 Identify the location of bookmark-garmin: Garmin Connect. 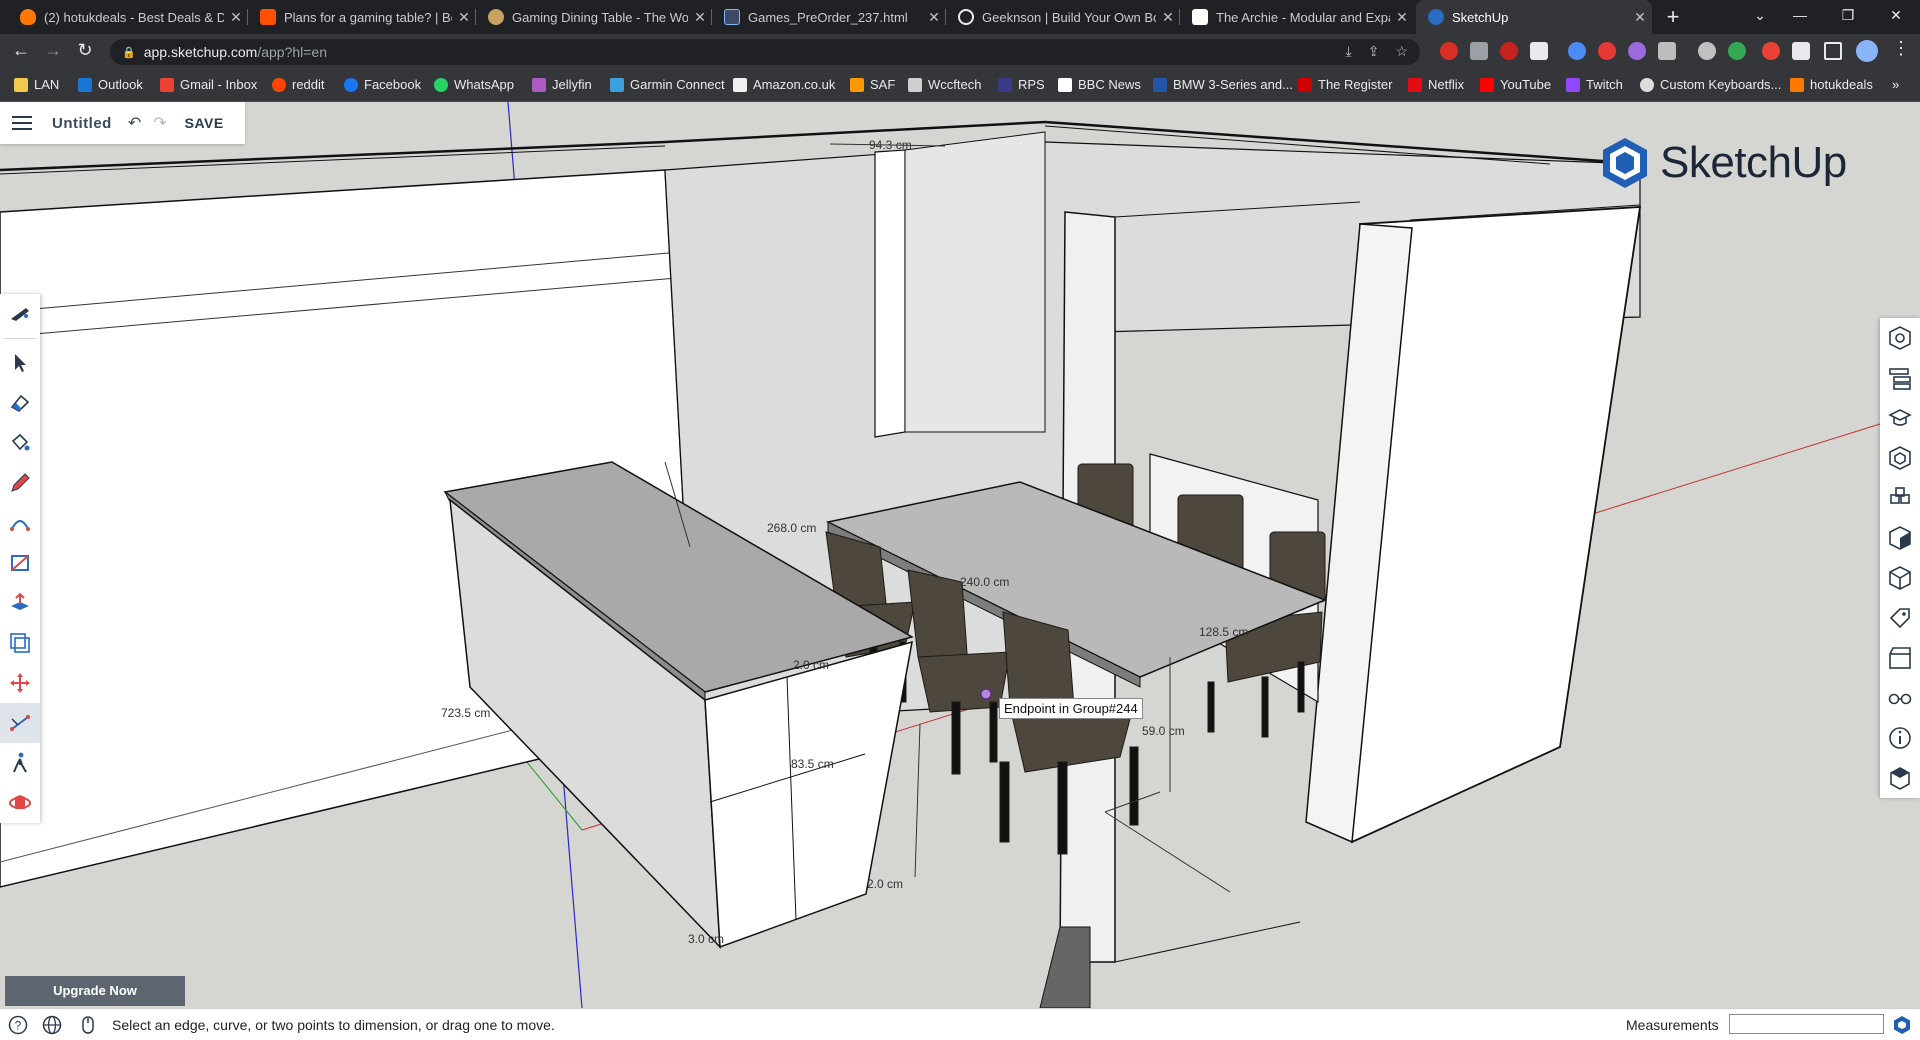
(667, 84).